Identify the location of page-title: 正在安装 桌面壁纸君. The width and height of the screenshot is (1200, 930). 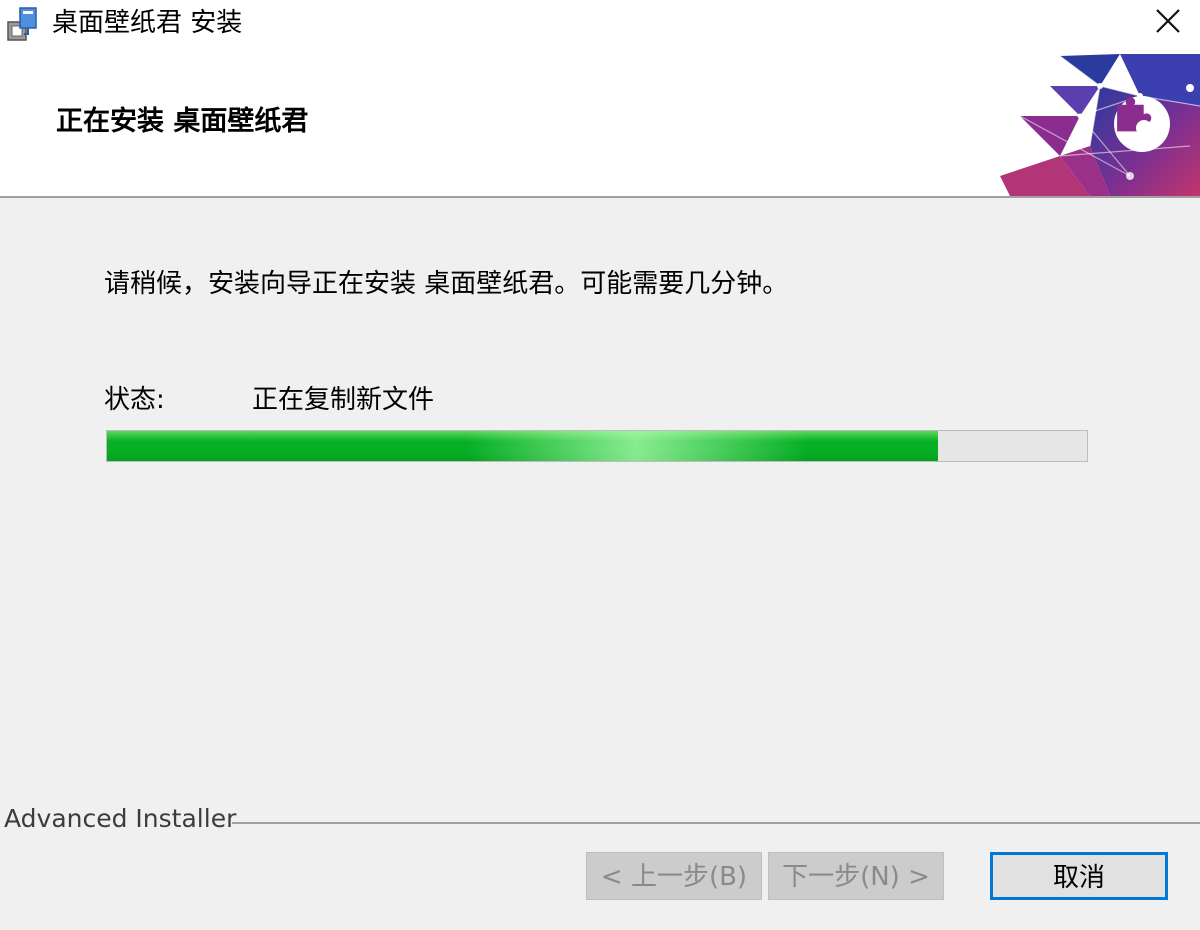
(182, 121).